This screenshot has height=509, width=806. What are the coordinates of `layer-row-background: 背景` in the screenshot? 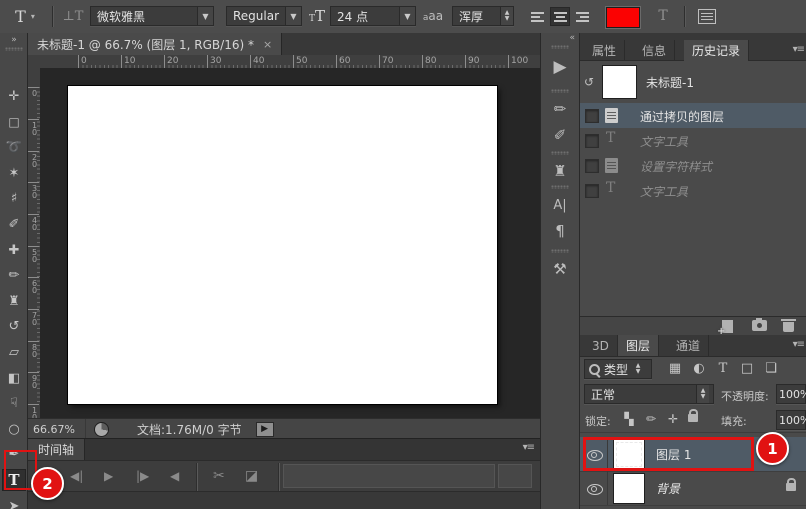 It's located at (693, 488).